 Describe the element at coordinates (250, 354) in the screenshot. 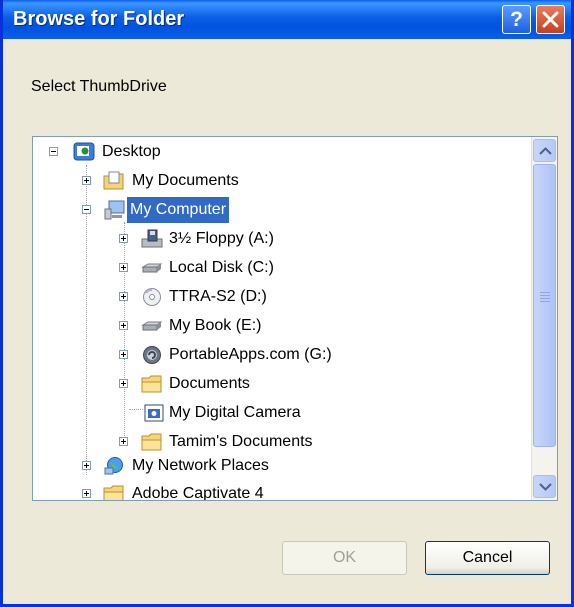

I see `tree-item-label: PortableApps.com (G:)` at that location.